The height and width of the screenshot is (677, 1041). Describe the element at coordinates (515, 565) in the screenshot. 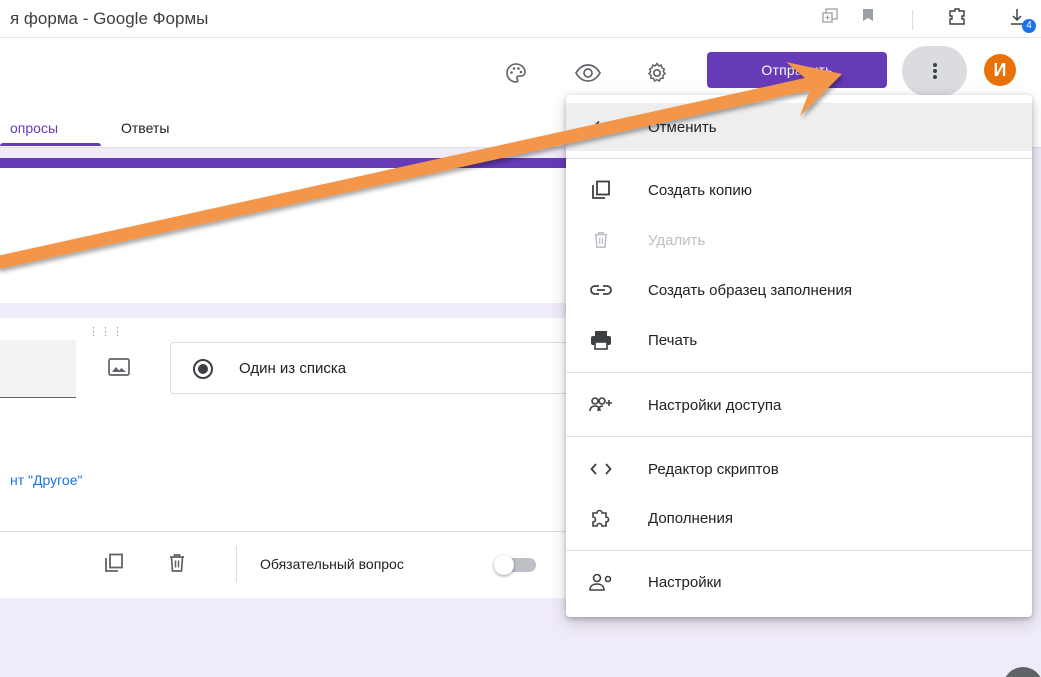

I see `required-toggle` at that location.